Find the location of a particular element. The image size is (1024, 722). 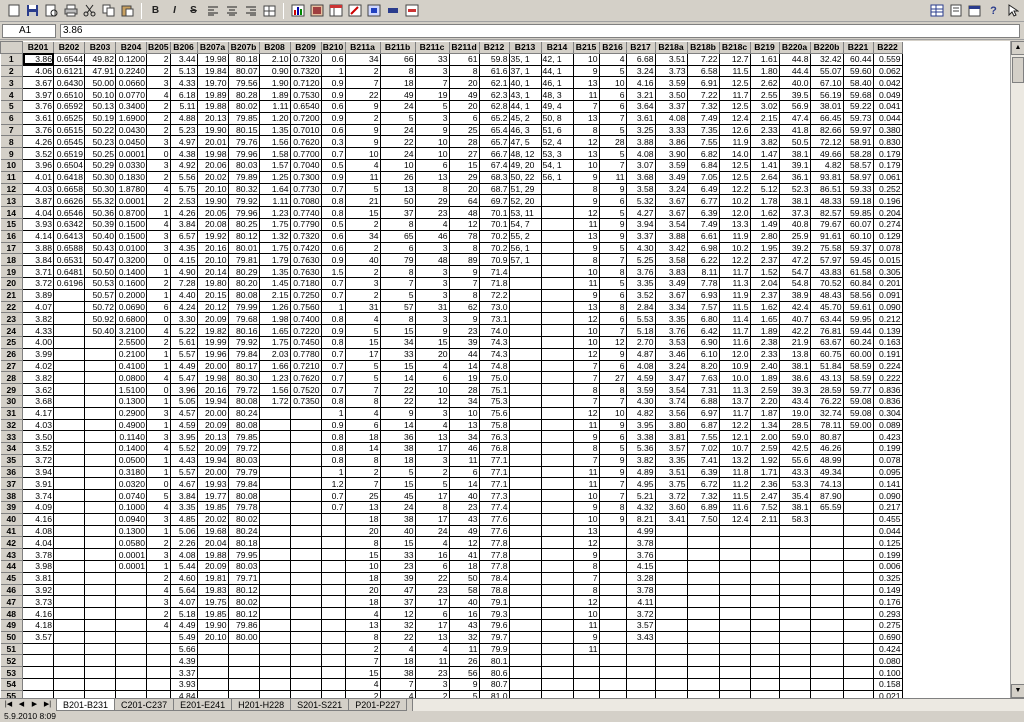

table-cell: 59.37 is located at coordinates (858, 248).